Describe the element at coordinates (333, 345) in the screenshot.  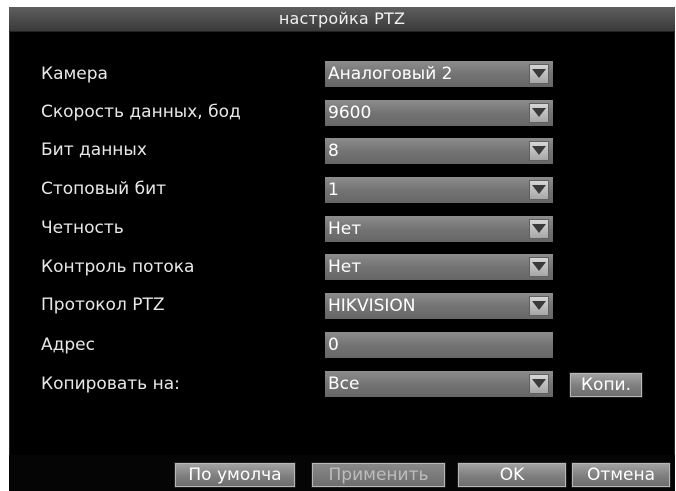
I see `address-value: 0` at that location.